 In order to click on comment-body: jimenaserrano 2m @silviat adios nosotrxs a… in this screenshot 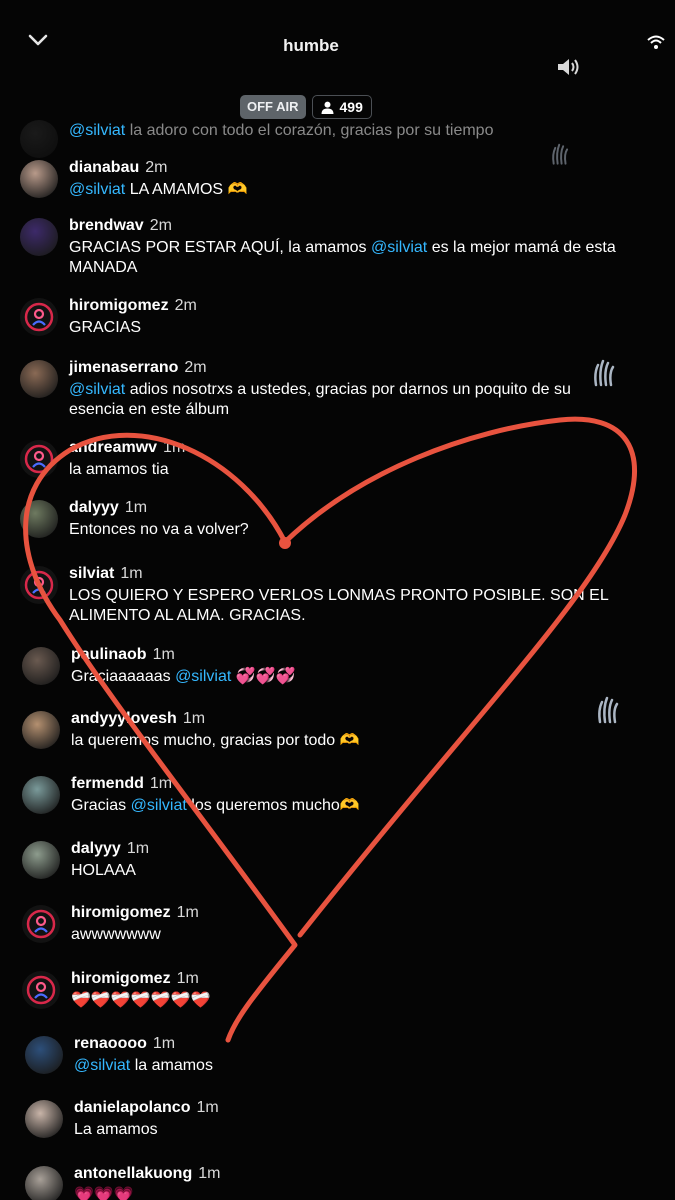, I will do `click(349, 389)`.